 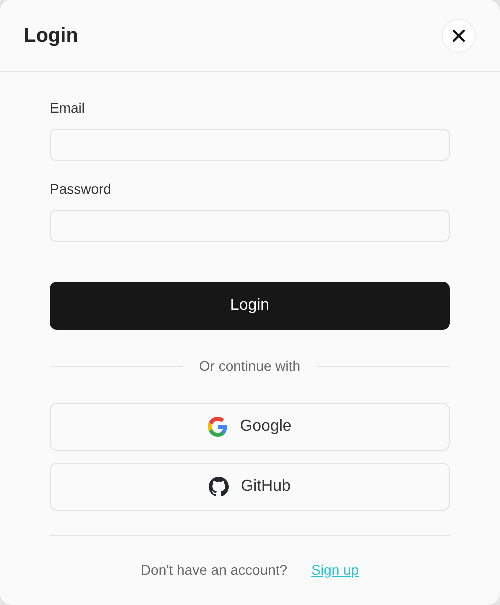 What do you see at coordinates (68, 108) in the screenshot?
I see `field-label: Email` at bounding box center [68, 108].